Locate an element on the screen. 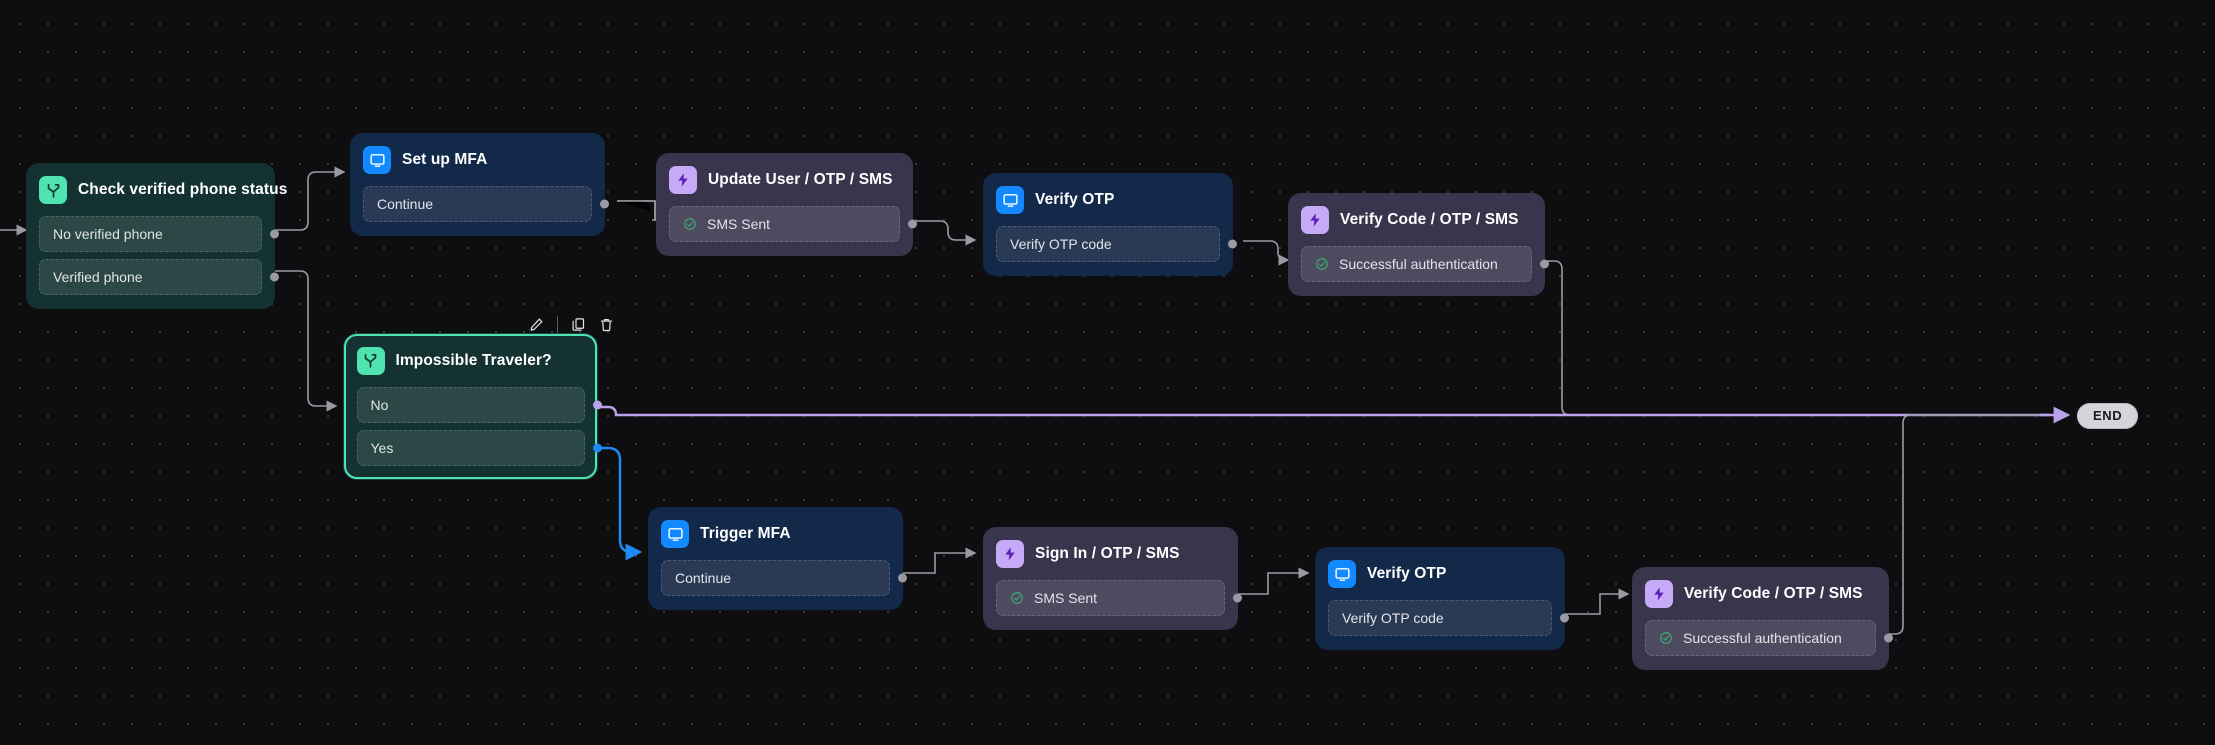 This screenshot has width=2215, height=745. node-header: Sign In / OTP / SMS is located at coordinates (1110, 554).